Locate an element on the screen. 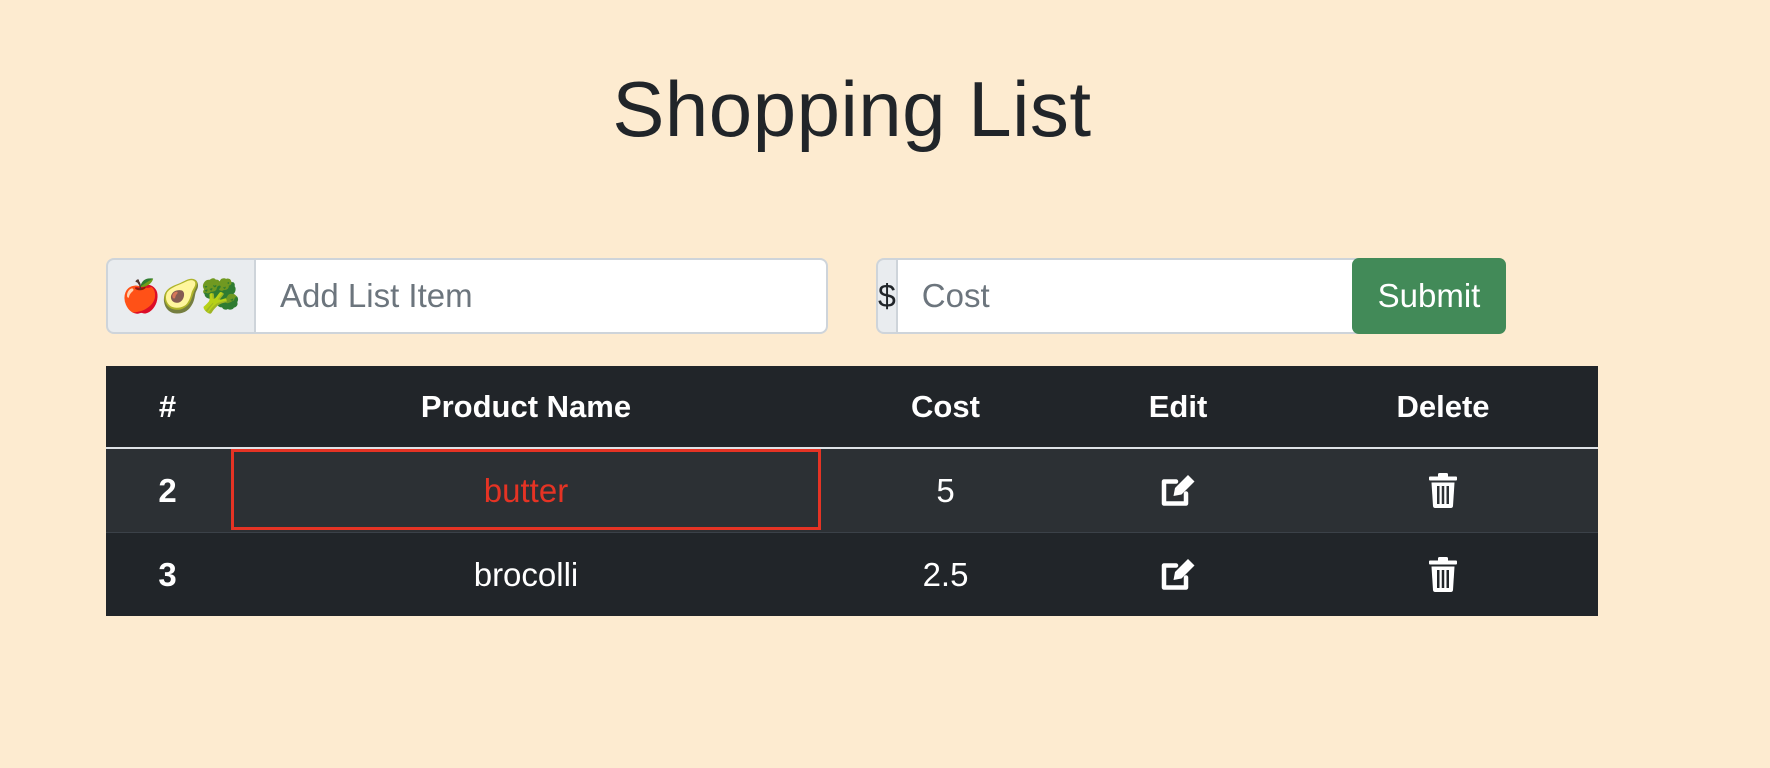 The height and width of the screenshot is (768, 1770). product-name: butter is located at coordinates (526, 490).